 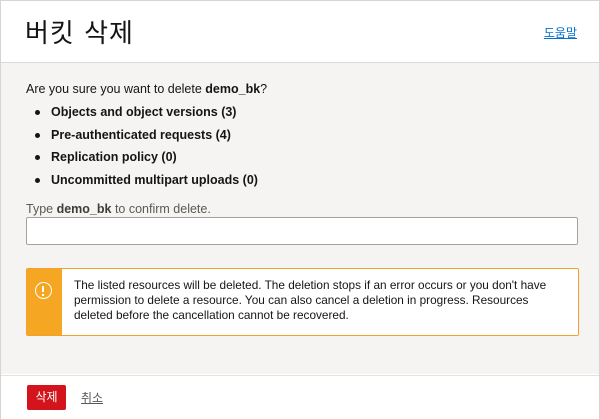 I want to click on confirm-bucket-name: demo_bk, so click(x=84, y=209).